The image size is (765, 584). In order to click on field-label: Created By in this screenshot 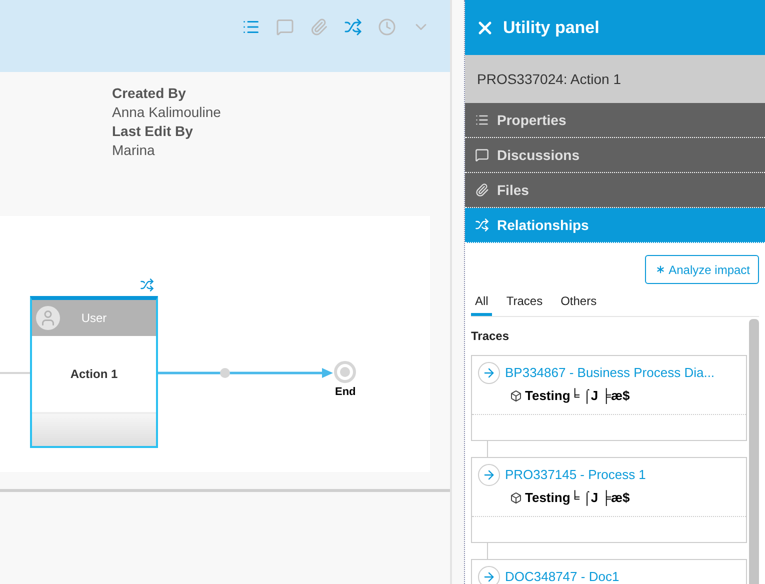, I will do `click(149, 93)`.